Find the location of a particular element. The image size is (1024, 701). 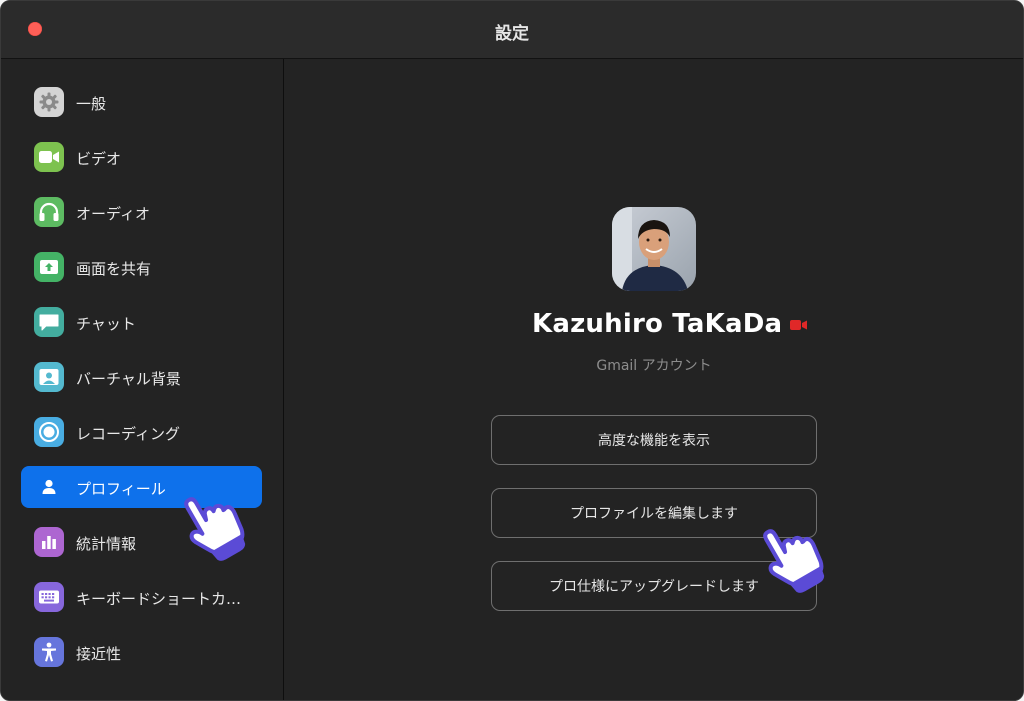

sidebar-item-label: 一般 is located at coordinates (91, 104).